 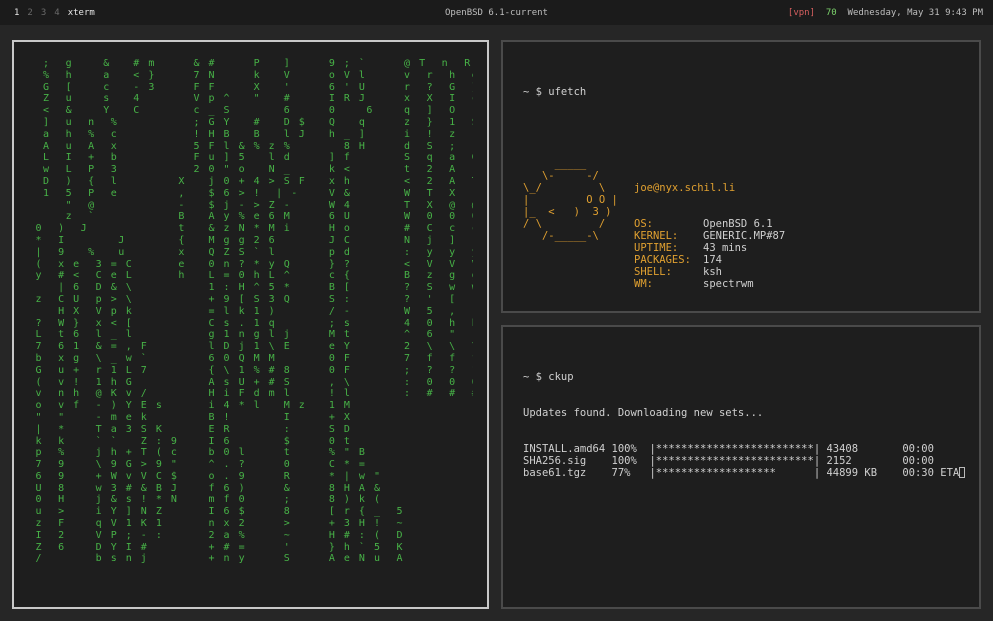 I want to click on info-row: SHELL: ksh, so click(x=709, y=272).